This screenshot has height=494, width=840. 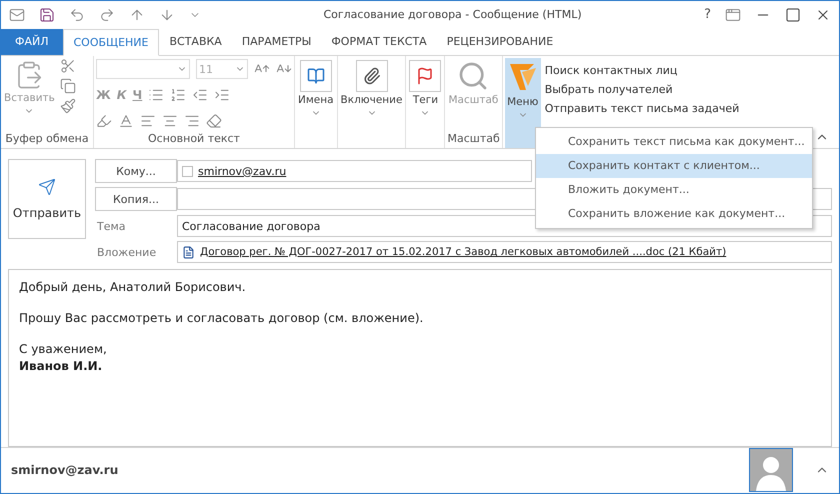 I want to click on include-button: Включение, so click(x=372, y=103).